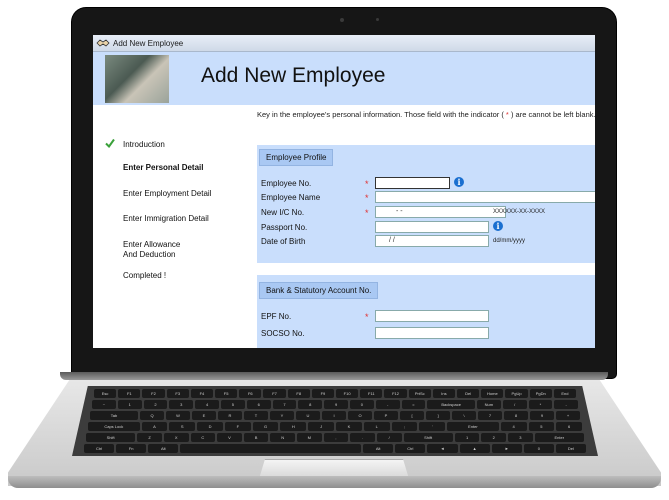  I want to click on dob-input: / /, so click(432, 241).